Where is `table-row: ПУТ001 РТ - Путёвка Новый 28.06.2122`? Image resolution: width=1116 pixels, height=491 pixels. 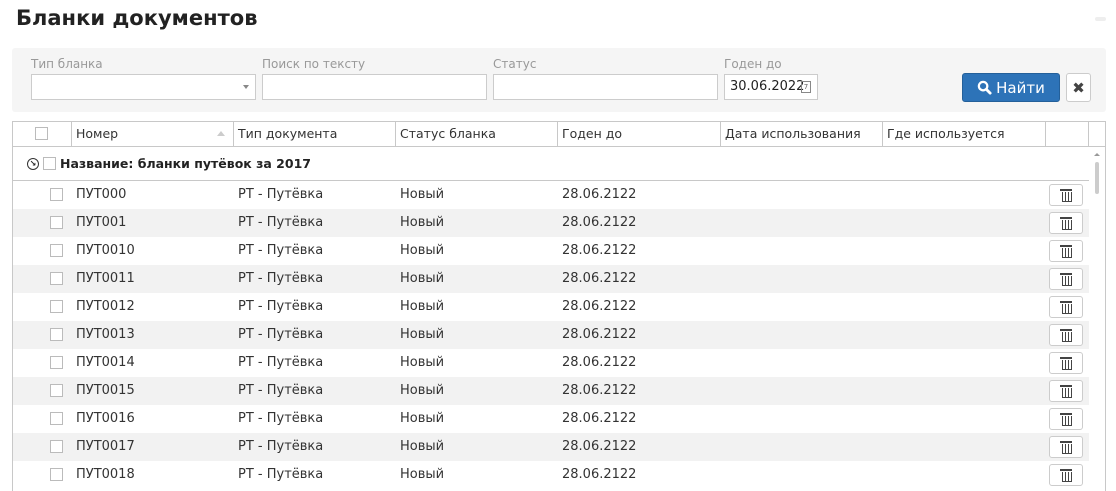
table-row: ПУТ001 РТ - Путёвка Новый 28.06.2122 is located at coordinates (551, 223).